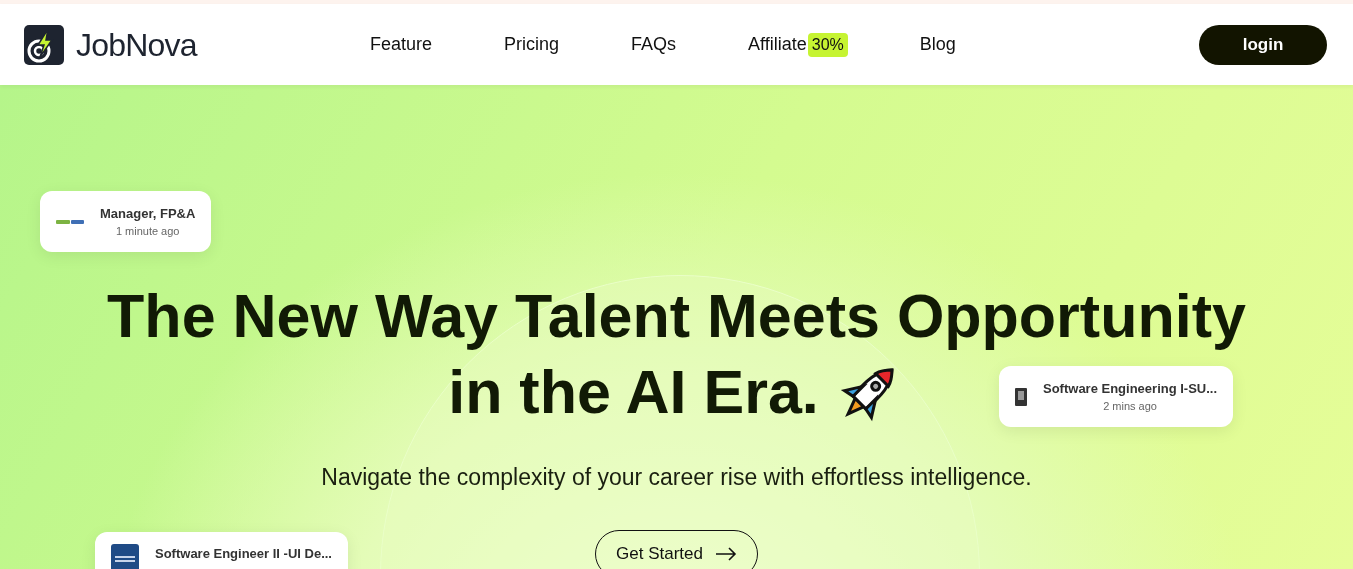 The width and height of the screenshot is (1353, 569). What do you see at coordinates (1130, 406) in the screenshot?
I see `posted-time: 2 mins ago` at bounding box center [1130, 406].